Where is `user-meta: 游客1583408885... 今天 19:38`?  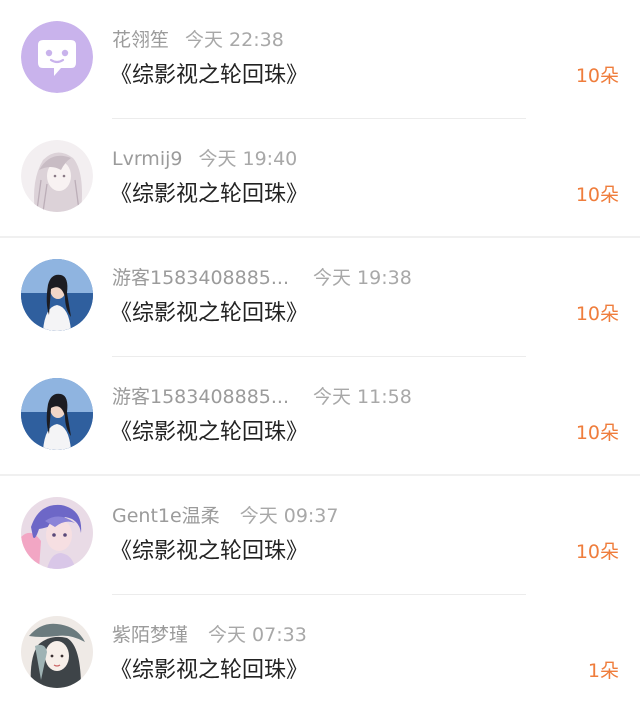 user-meta: 游客1583408885... 今天 19:38 is located at coordinates (262, 278).